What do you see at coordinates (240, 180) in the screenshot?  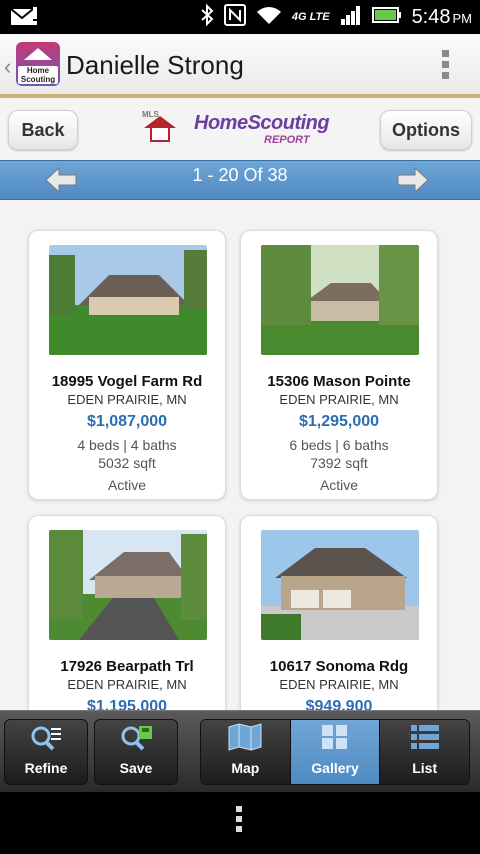 I see `pager-bar: 1 - 20 Of 38` at bounding box center [240, 180].